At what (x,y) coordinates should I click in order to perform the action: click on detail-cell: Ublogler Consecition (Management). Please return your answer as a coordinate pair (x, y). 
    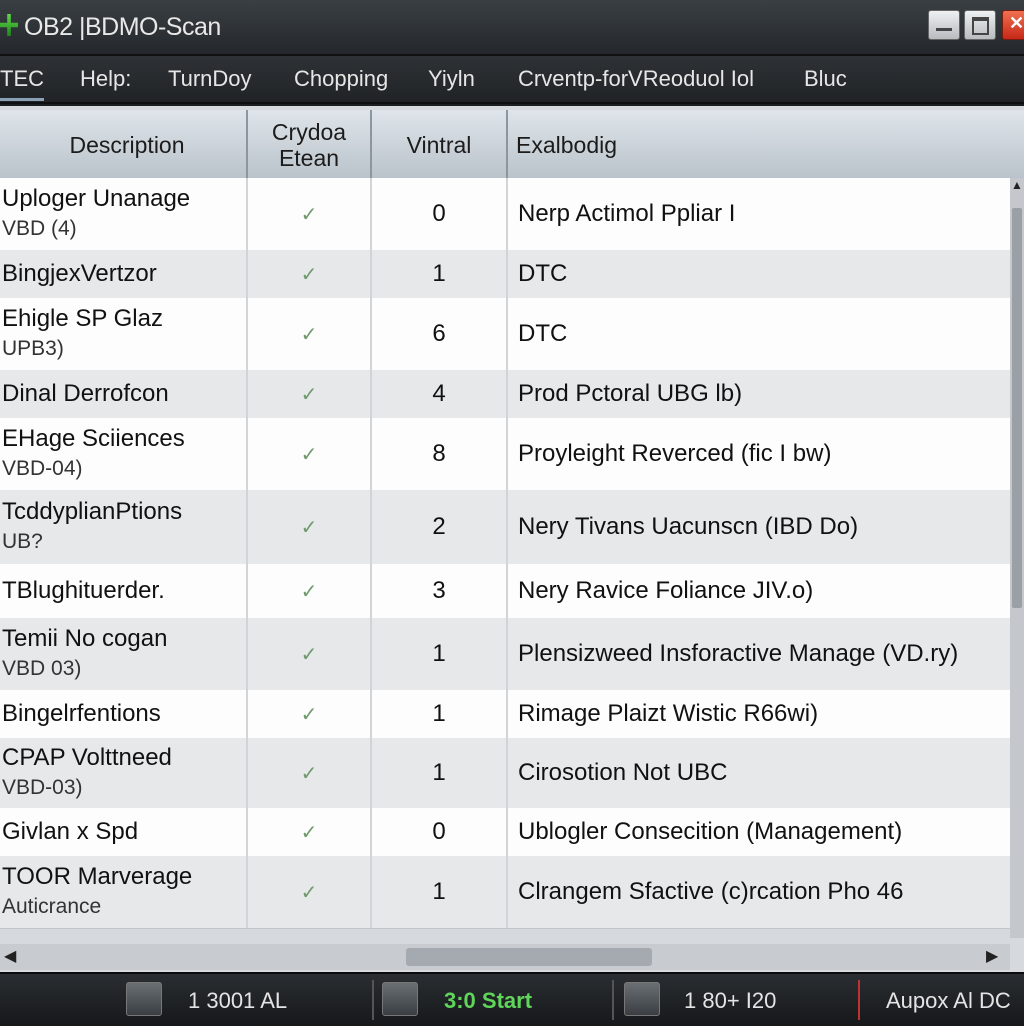
    Looking at the image, I should click on (710, 831).